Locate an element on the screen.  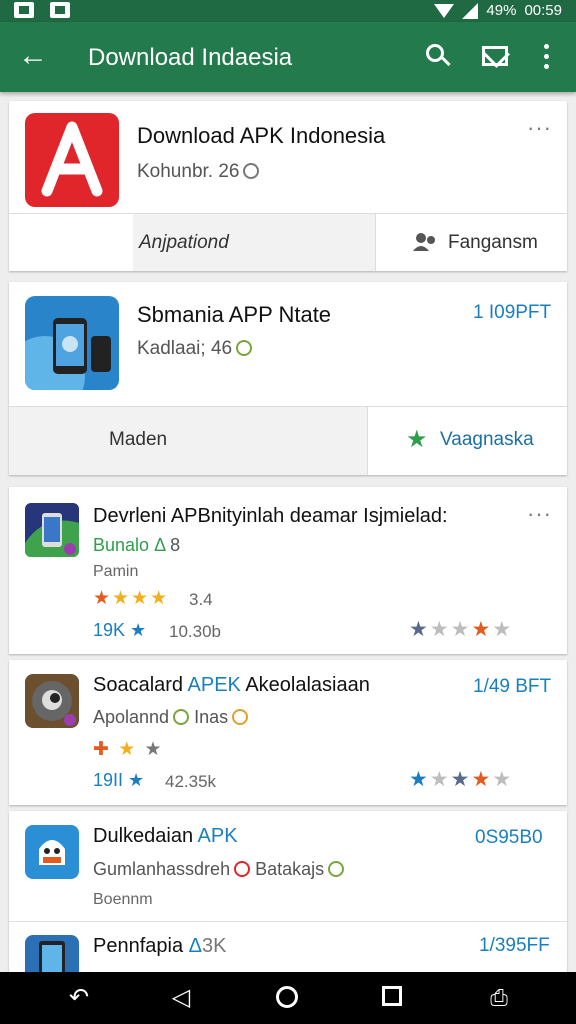
app-bar: ← Download Indaesia is located at coordinates (288, 57).